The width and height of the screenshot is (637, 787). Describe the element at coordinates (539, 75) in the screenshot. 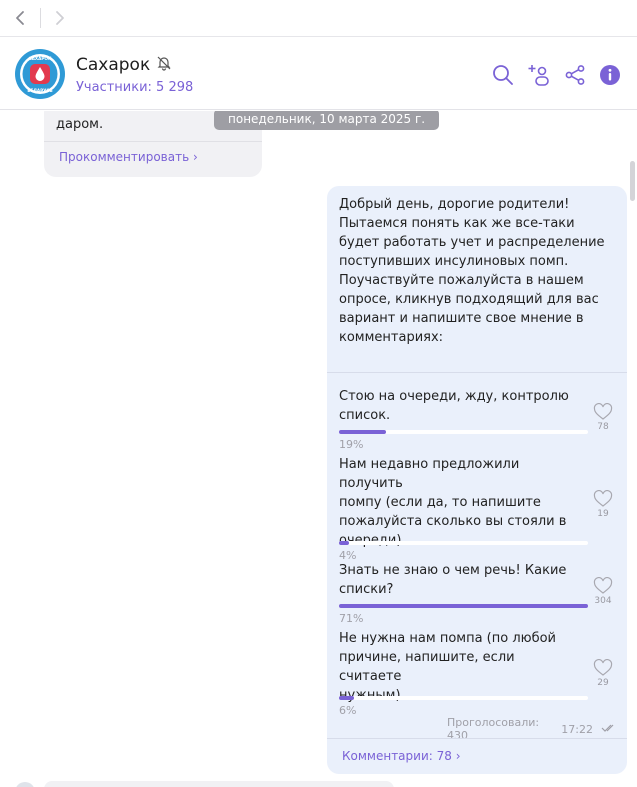

I see `add-user-icon` at that location.